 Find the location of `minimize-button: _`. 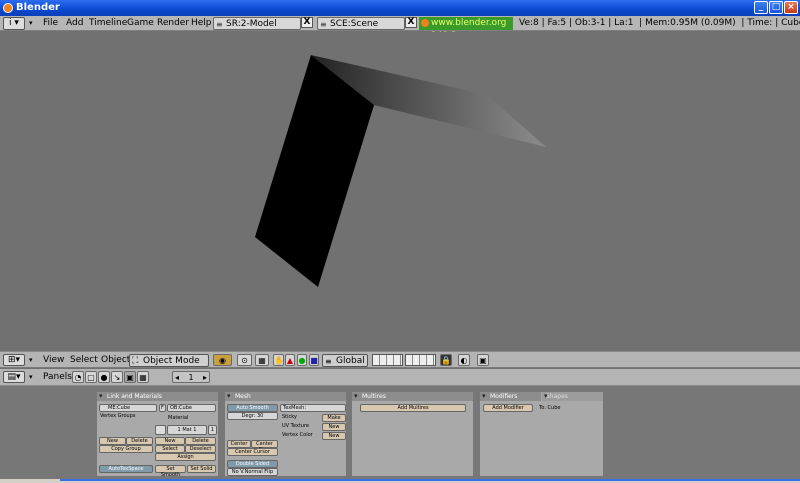

minimize-button: _ is located at coordinates (761, 7).